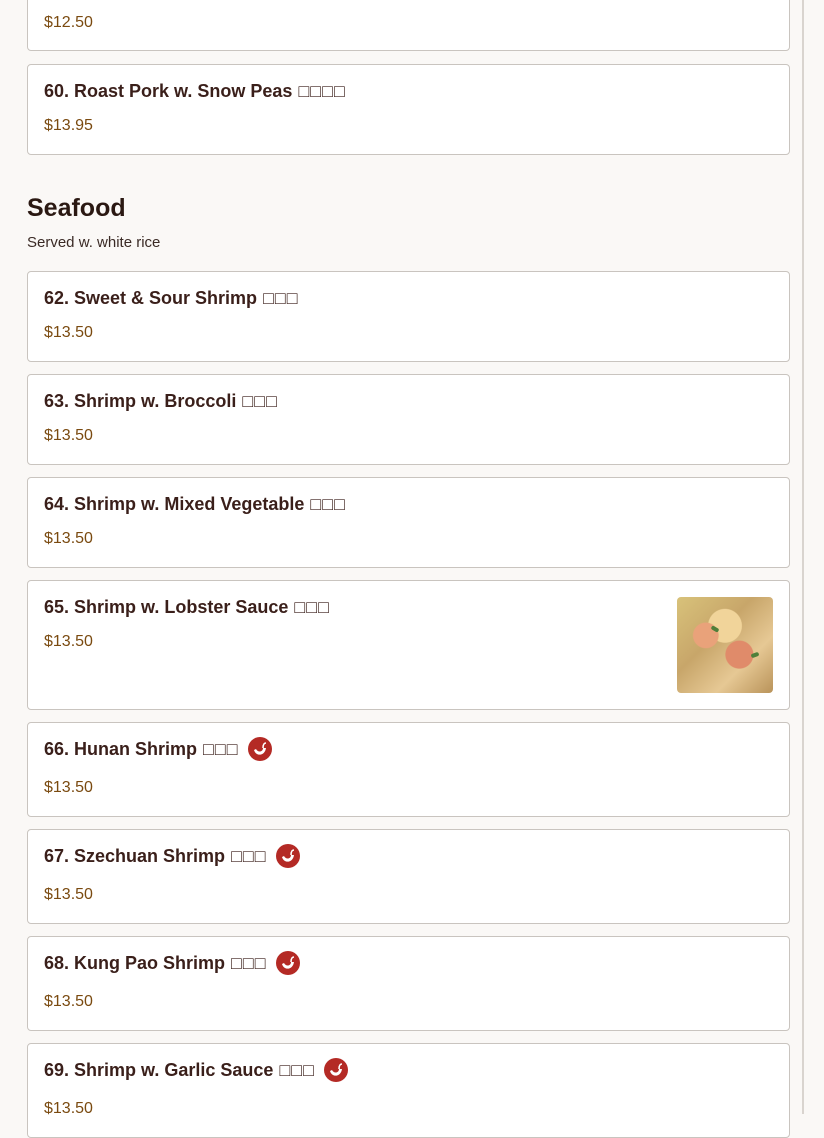 This screenshot has height=1138, width=824. What do you see at coordinates (408, 25) in the screenshot?
I see `menu-item-card: $12.50` at bounding box center [408, 25].